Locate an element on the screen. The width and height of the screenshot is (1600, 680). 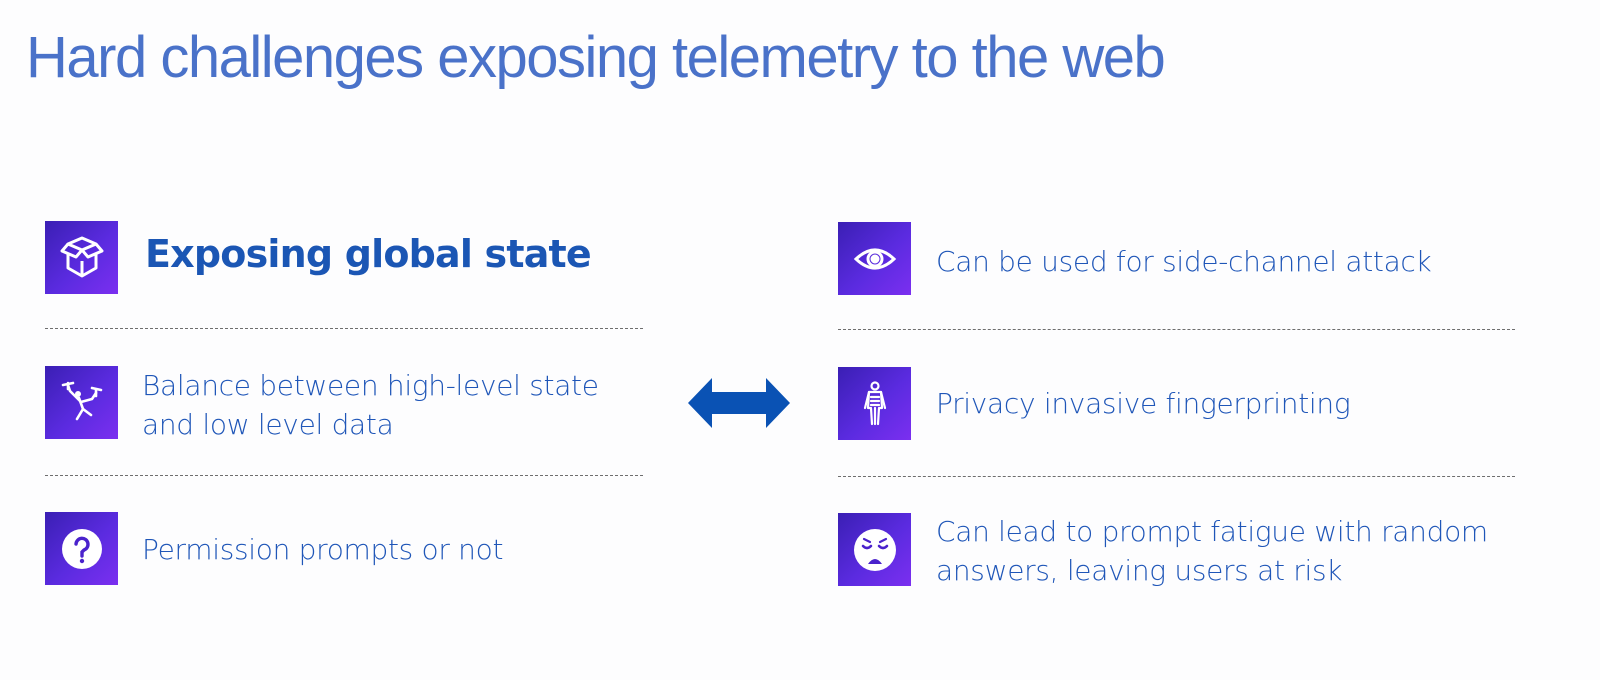
right-item-text: Can be used for side-channel attack is located at coordinates (1184, 261).